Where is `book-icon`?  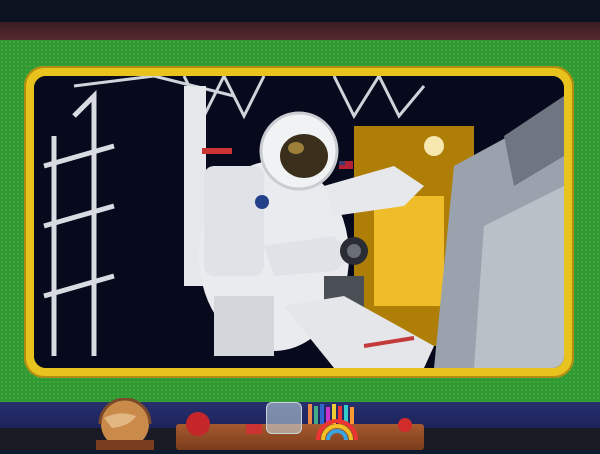
book-icon is located at coordinates (254, 429).